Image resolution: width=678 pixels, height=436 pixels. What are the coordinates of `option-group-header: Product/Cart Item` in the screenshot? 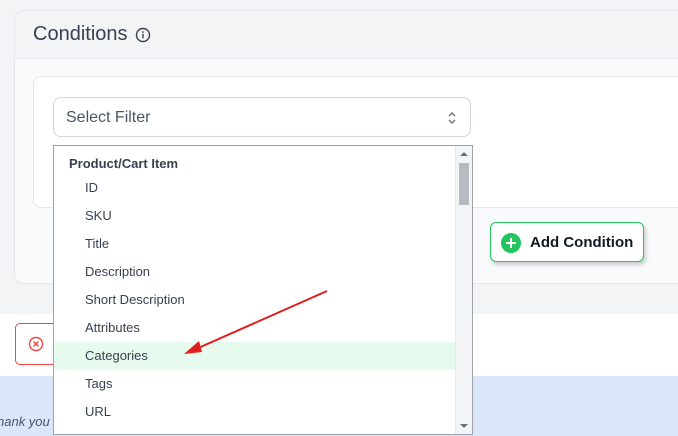 It's located at (124, 163).